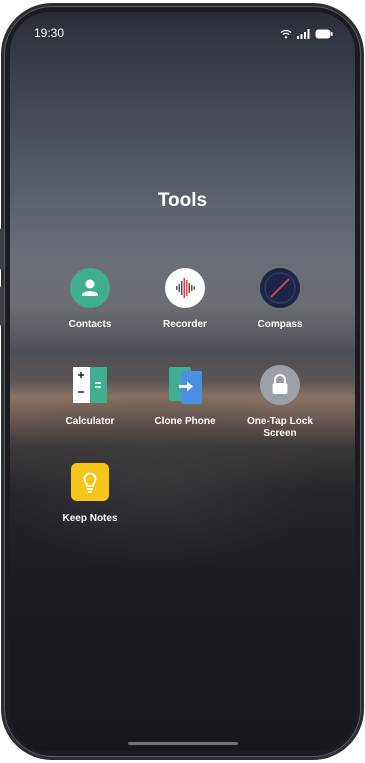 This screenshot has height=763, width=365. Describe the element at coordinates (2, 249) in the screenshot. I see `volume-button` at that location.